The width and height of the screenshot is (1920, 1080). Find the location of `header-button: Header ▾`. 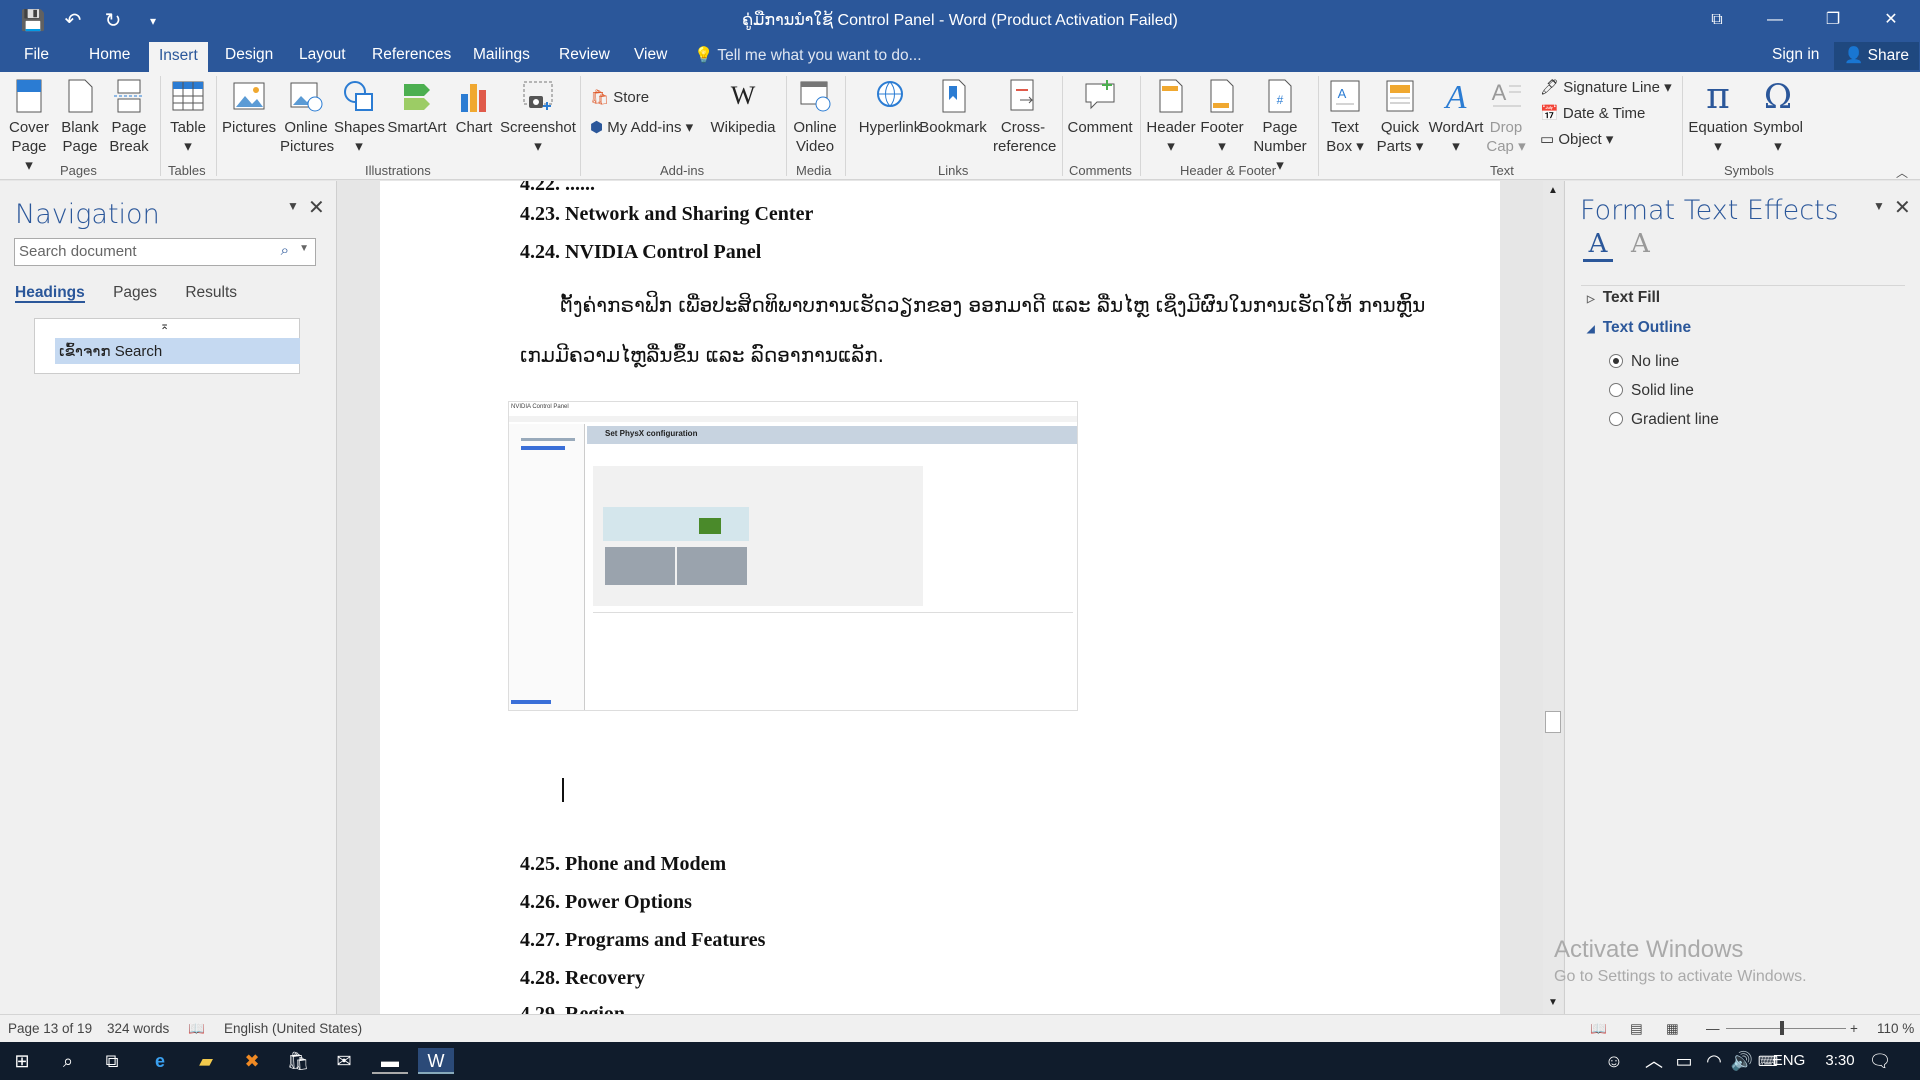

header-button: Header ▾ is located at coordinates (1171, 117).